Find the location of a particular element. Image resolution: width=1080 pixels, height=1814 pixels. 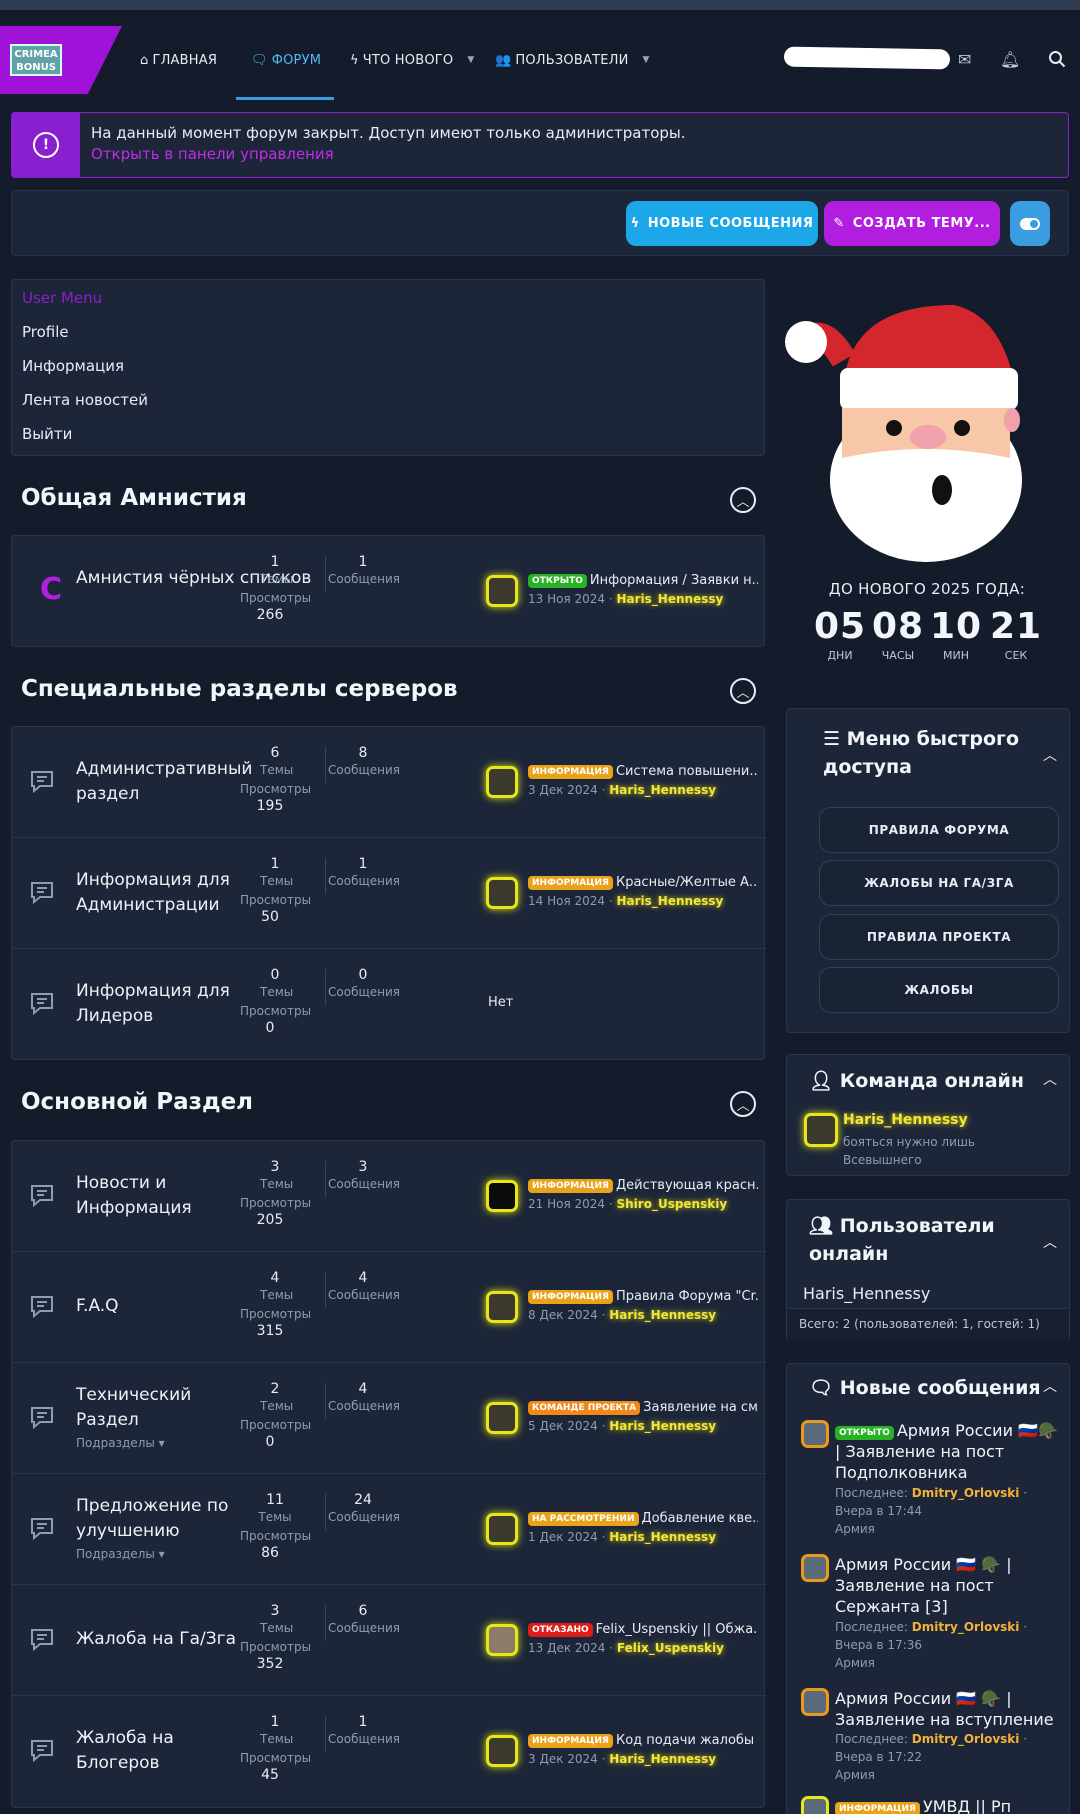

nav-home: ⌂ ГЛАВНАЯ is located at coordinates (178, 60).